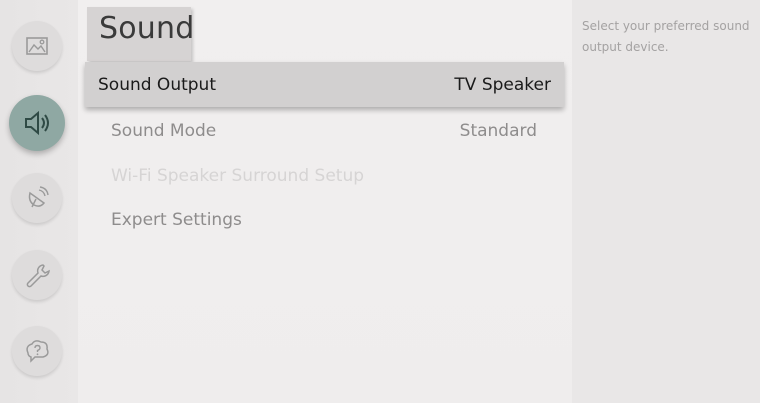 The height and width of the screenshot is (403, 760). I want to click on menu-item-label: Expert Settings, so click(176, 220).